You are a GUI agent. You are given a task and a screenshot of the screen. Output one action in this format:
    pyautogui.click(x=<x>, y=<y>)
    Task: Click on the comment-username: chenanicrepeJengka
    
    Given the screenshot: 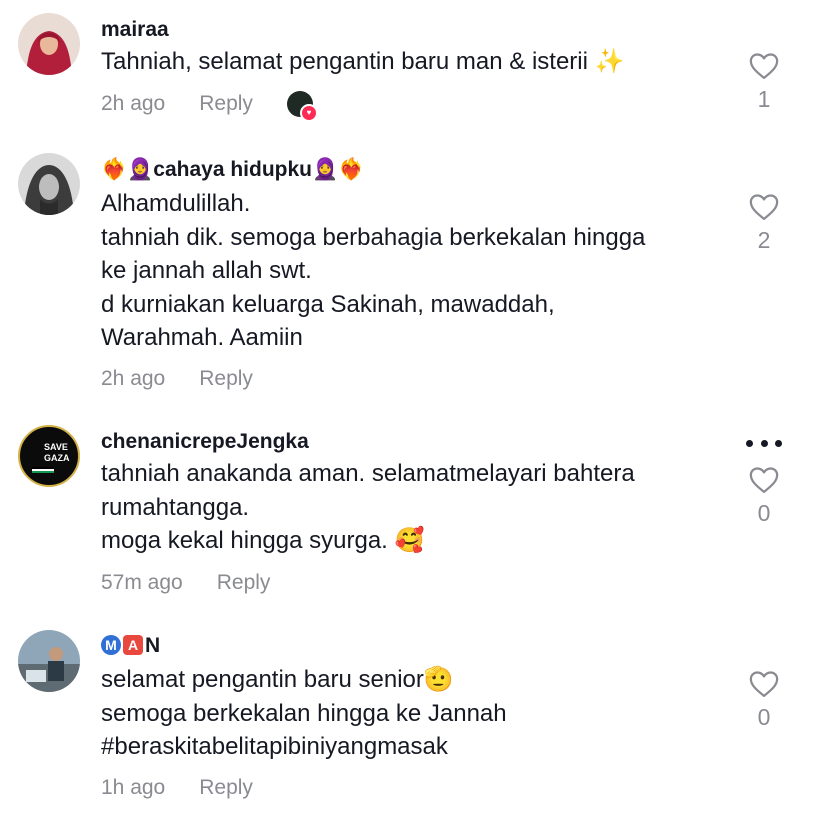 What is the action you would take?
    pyautogui.click(x=205, y=442)
    